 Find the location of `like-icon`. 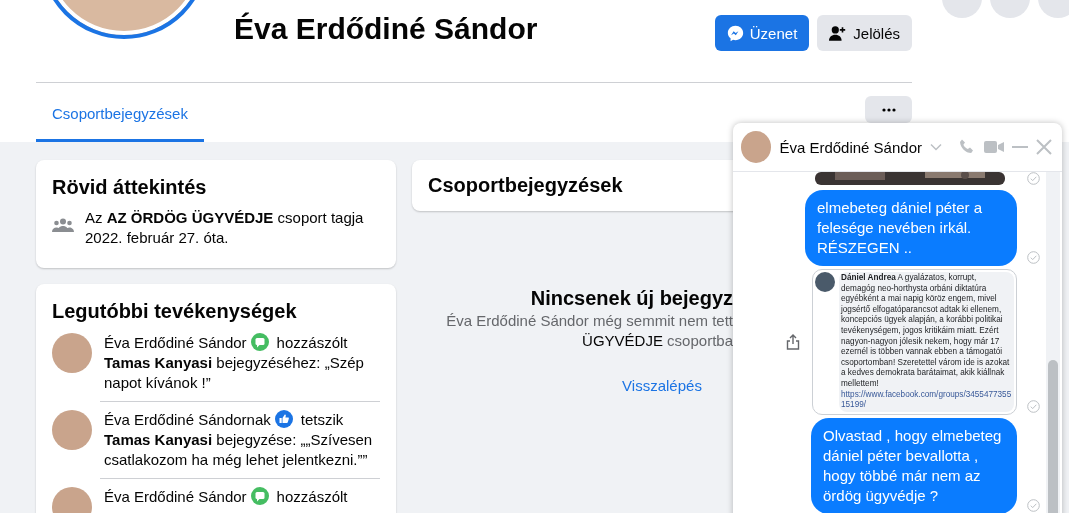

like-icon is located at coordinates (283, 419).